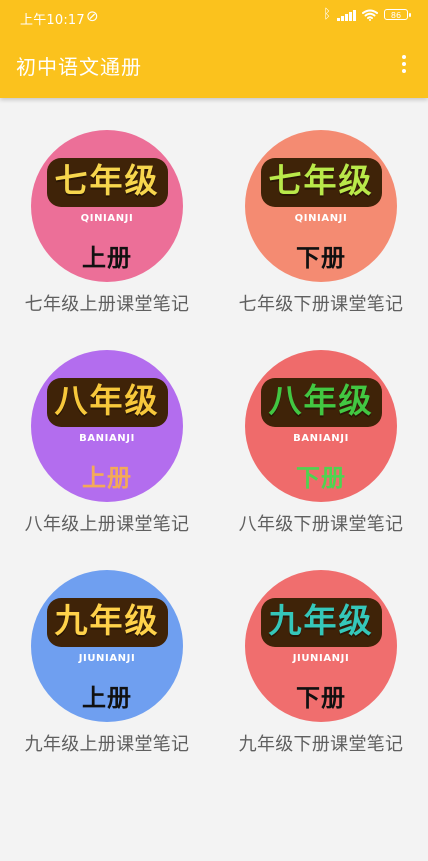  I want to click on grade-badge: 八年级 BANIANJI 上册, so click(107, 426).